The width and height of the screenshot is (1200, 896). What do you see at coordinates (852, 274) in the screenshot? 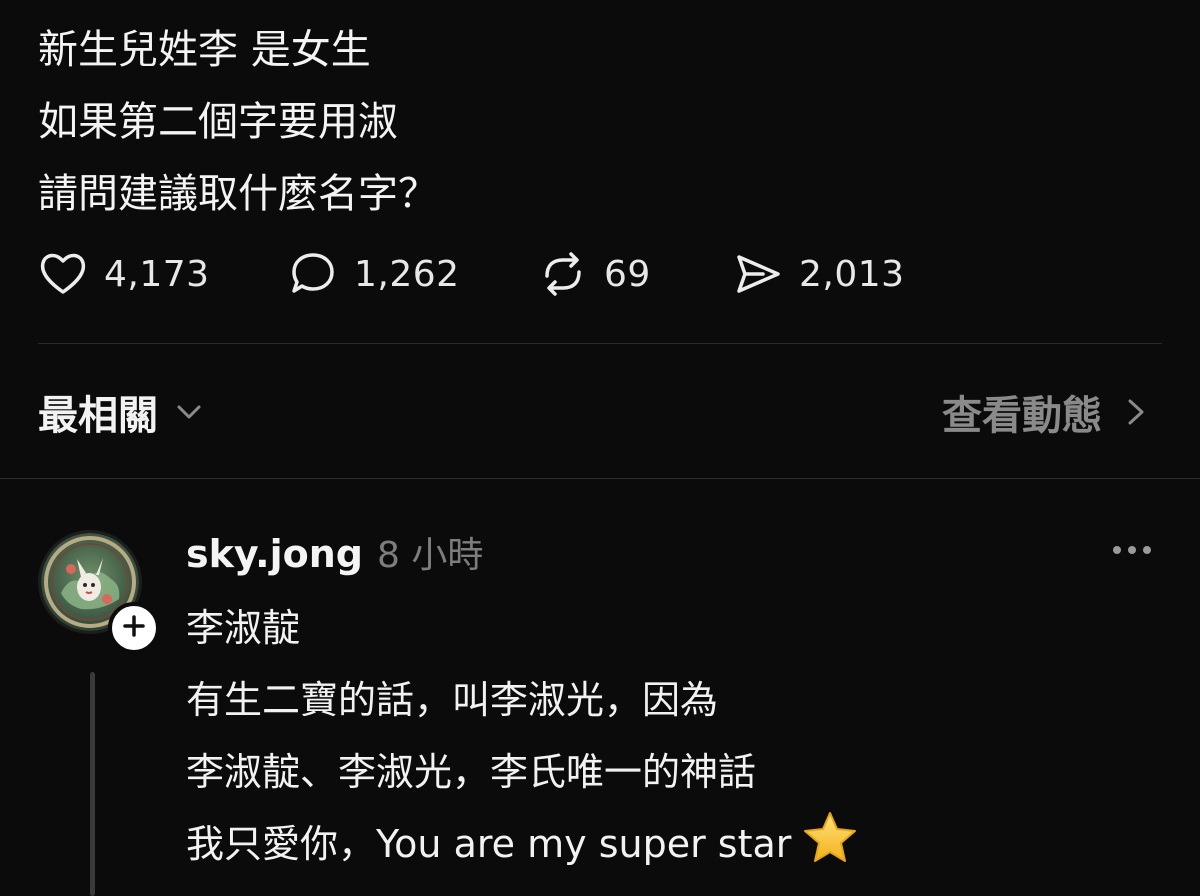
I see `share-count: 2,013` at bounding box center [852, 274].